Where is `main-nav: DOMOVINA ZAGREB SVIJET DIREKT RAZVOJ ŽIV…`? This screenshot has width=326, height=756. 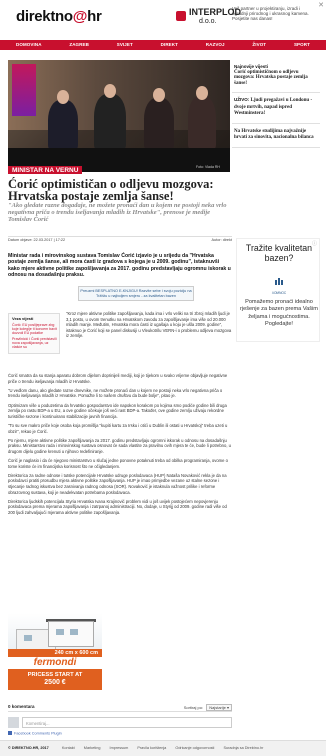
main-nav: DOMOVINA ZAGREB SVIJET DIREKT RAZVOJ ŽIV… is located at coordinates (163, 45).